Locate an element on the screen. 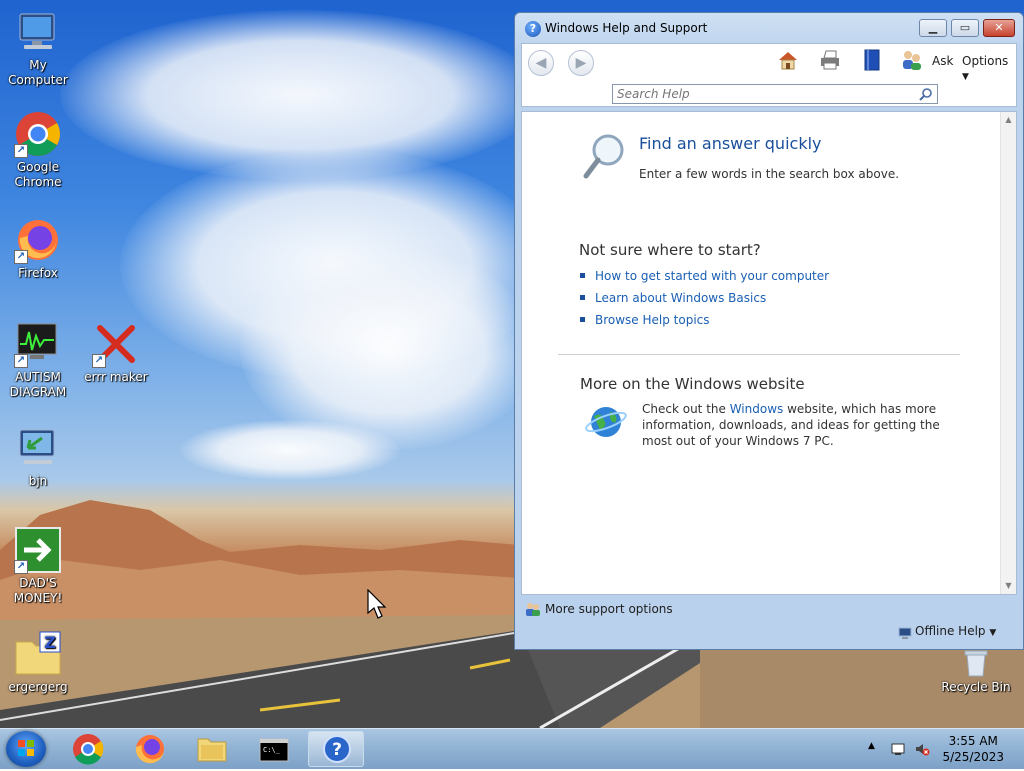 The width and height of the screenshot is (1024, 771). scroll-up-icon: ▲ is located at coordinates (1008, 120).